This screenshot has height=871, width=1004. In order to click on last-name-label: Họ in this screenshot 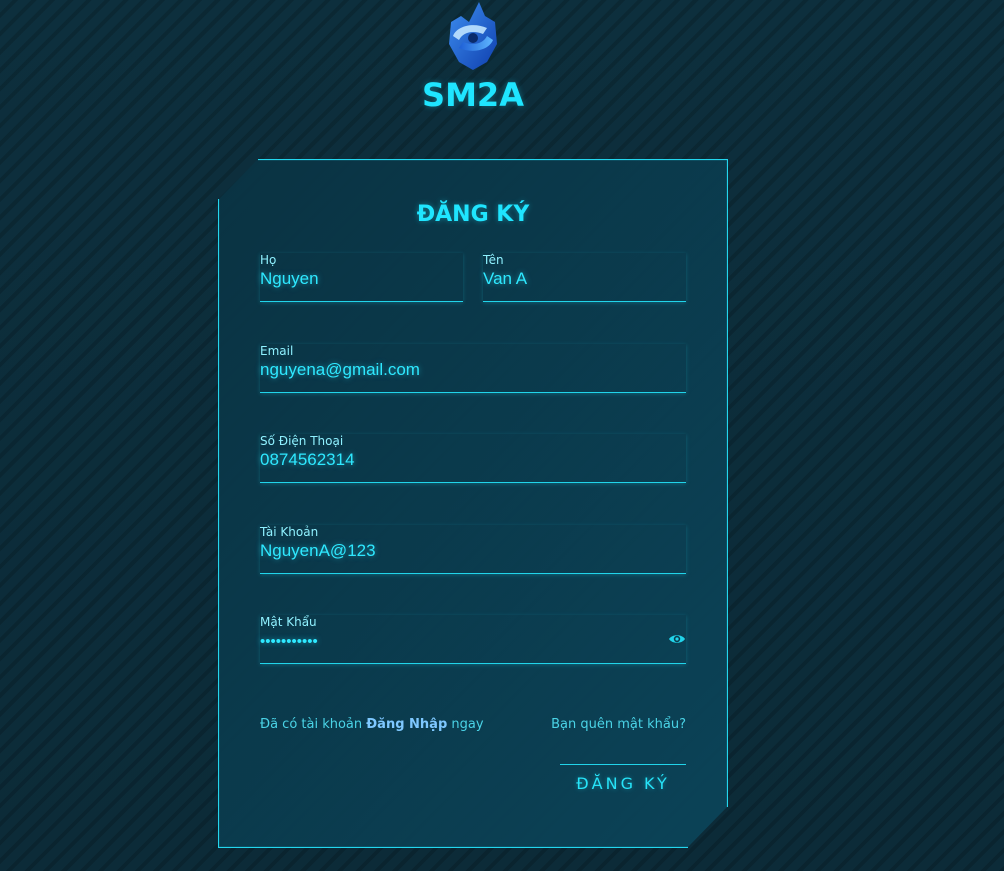, I will do `click(268, 260)`.